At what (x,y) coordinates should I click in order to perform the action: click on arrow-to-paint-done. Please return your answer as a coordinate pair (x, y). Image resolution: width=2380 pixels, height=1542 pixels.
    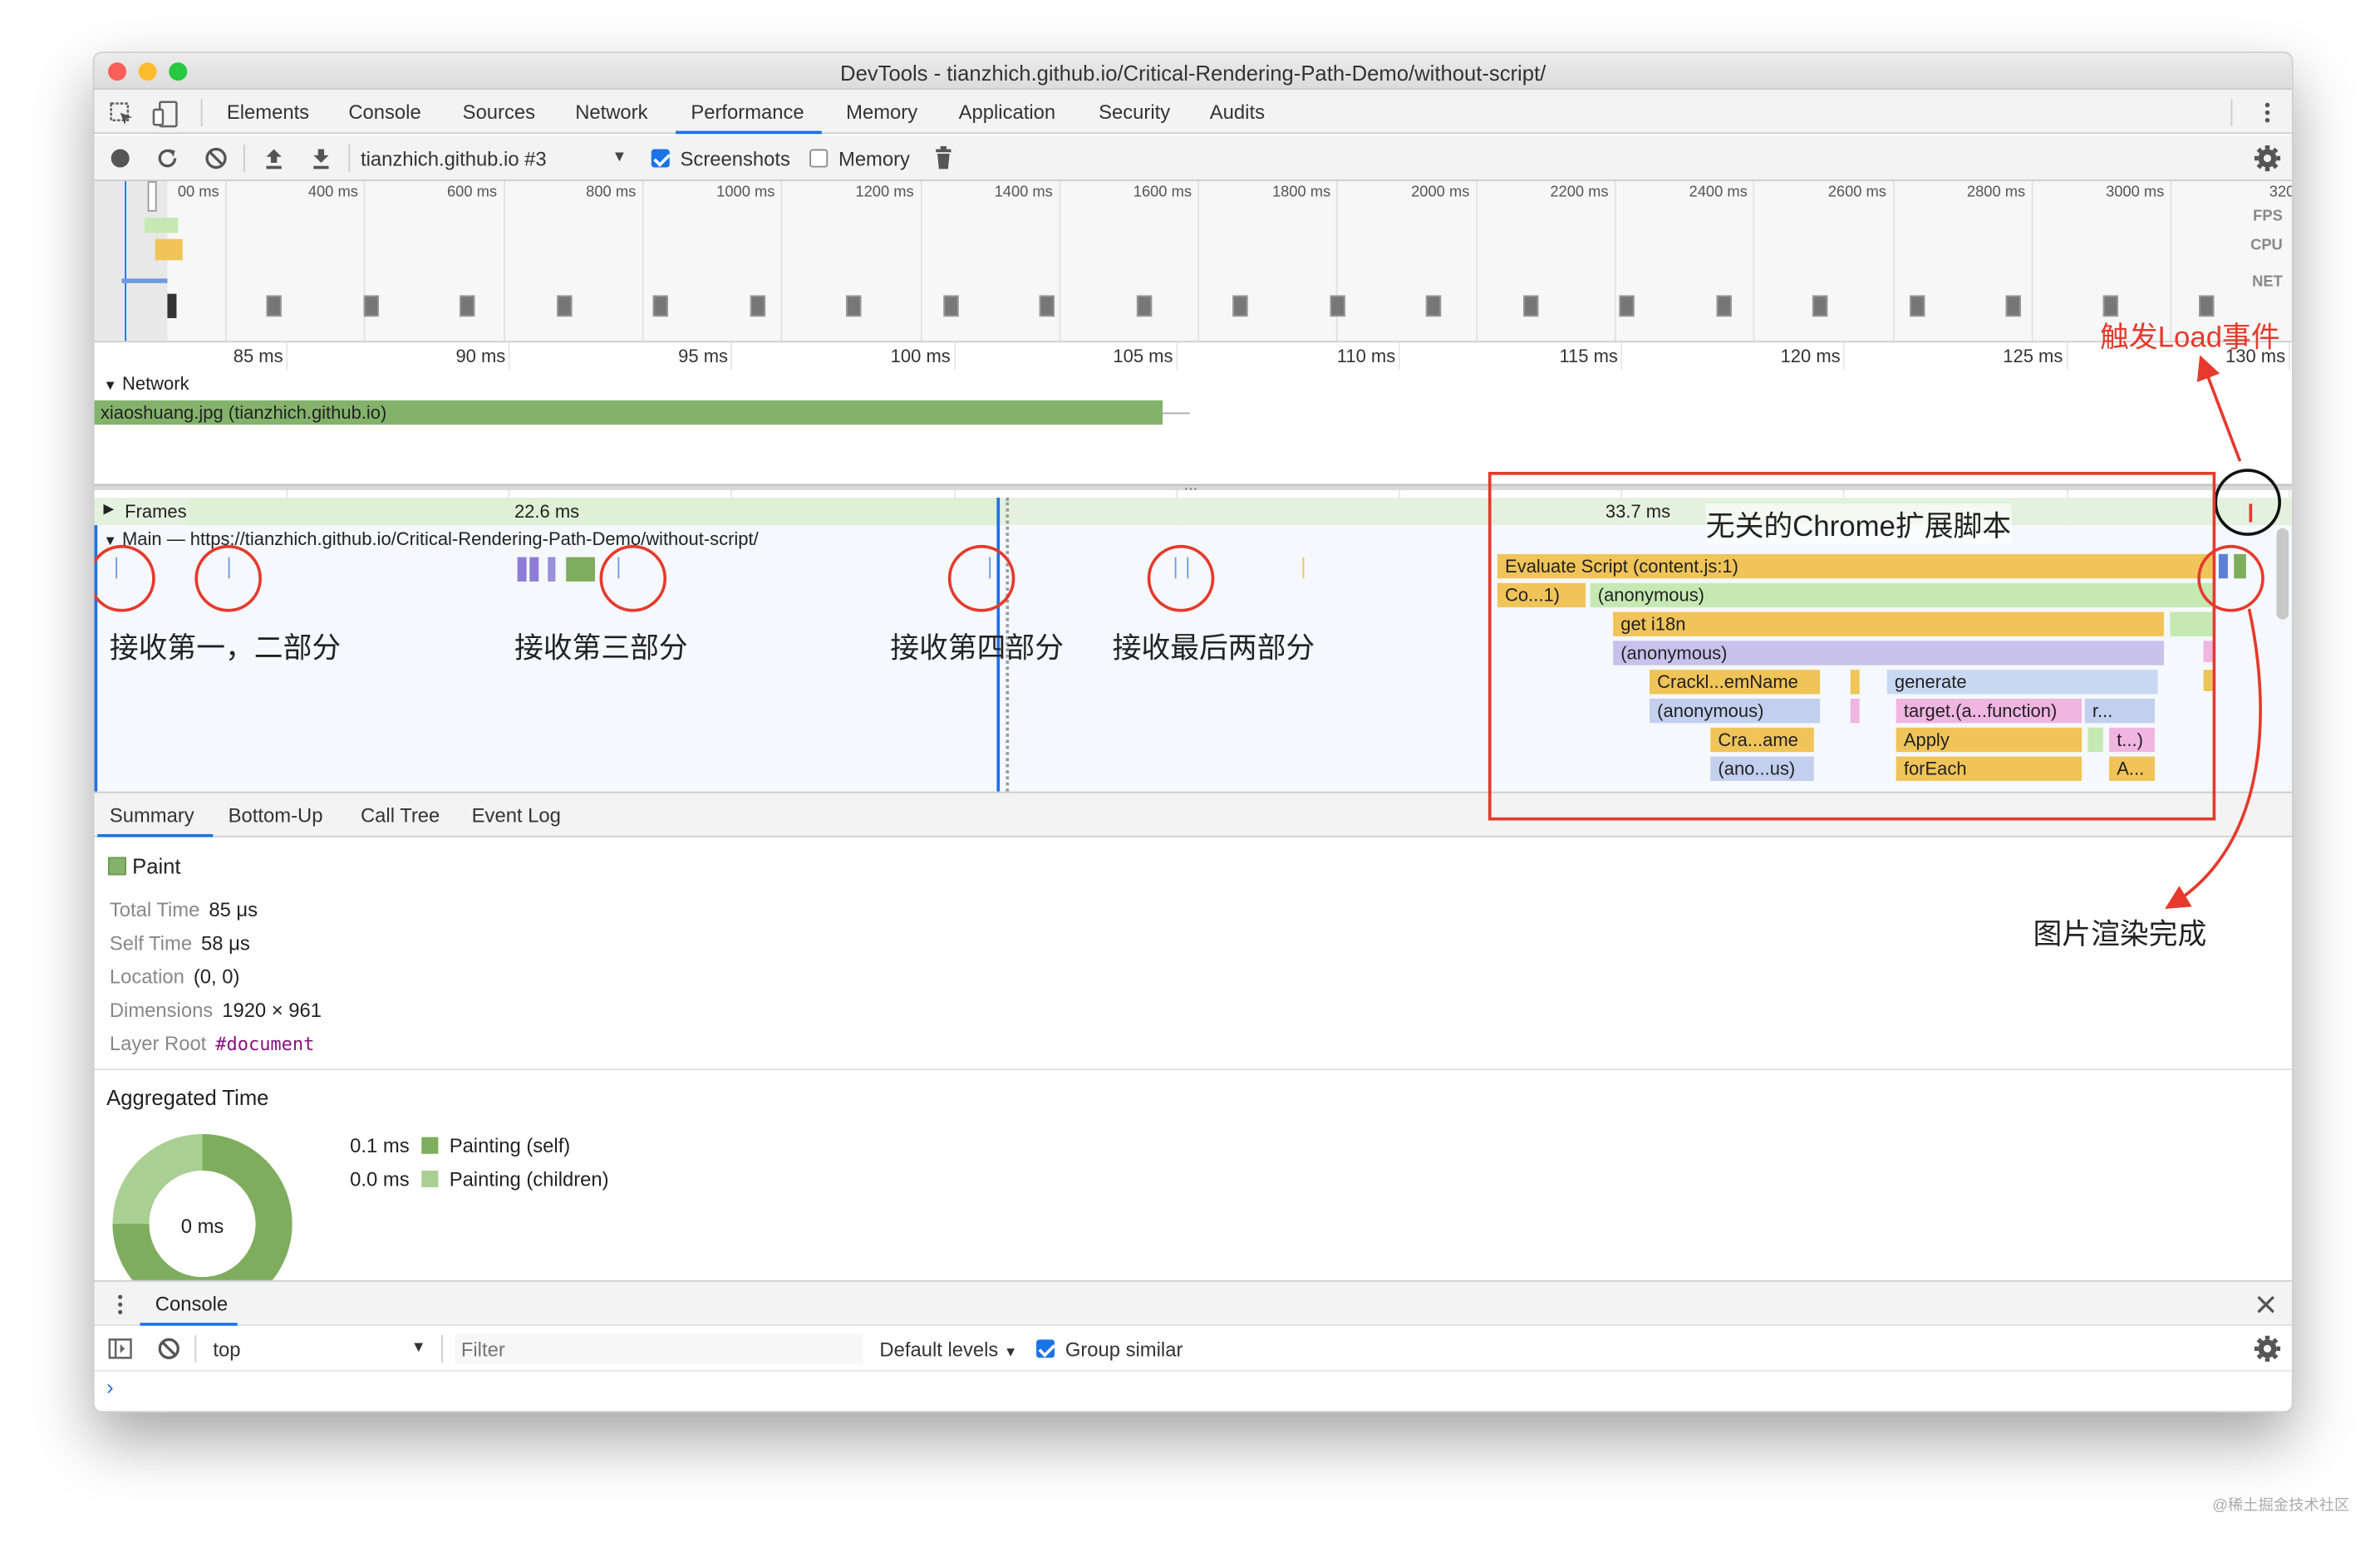
    Looking at the image, I should click on (2213, 758).